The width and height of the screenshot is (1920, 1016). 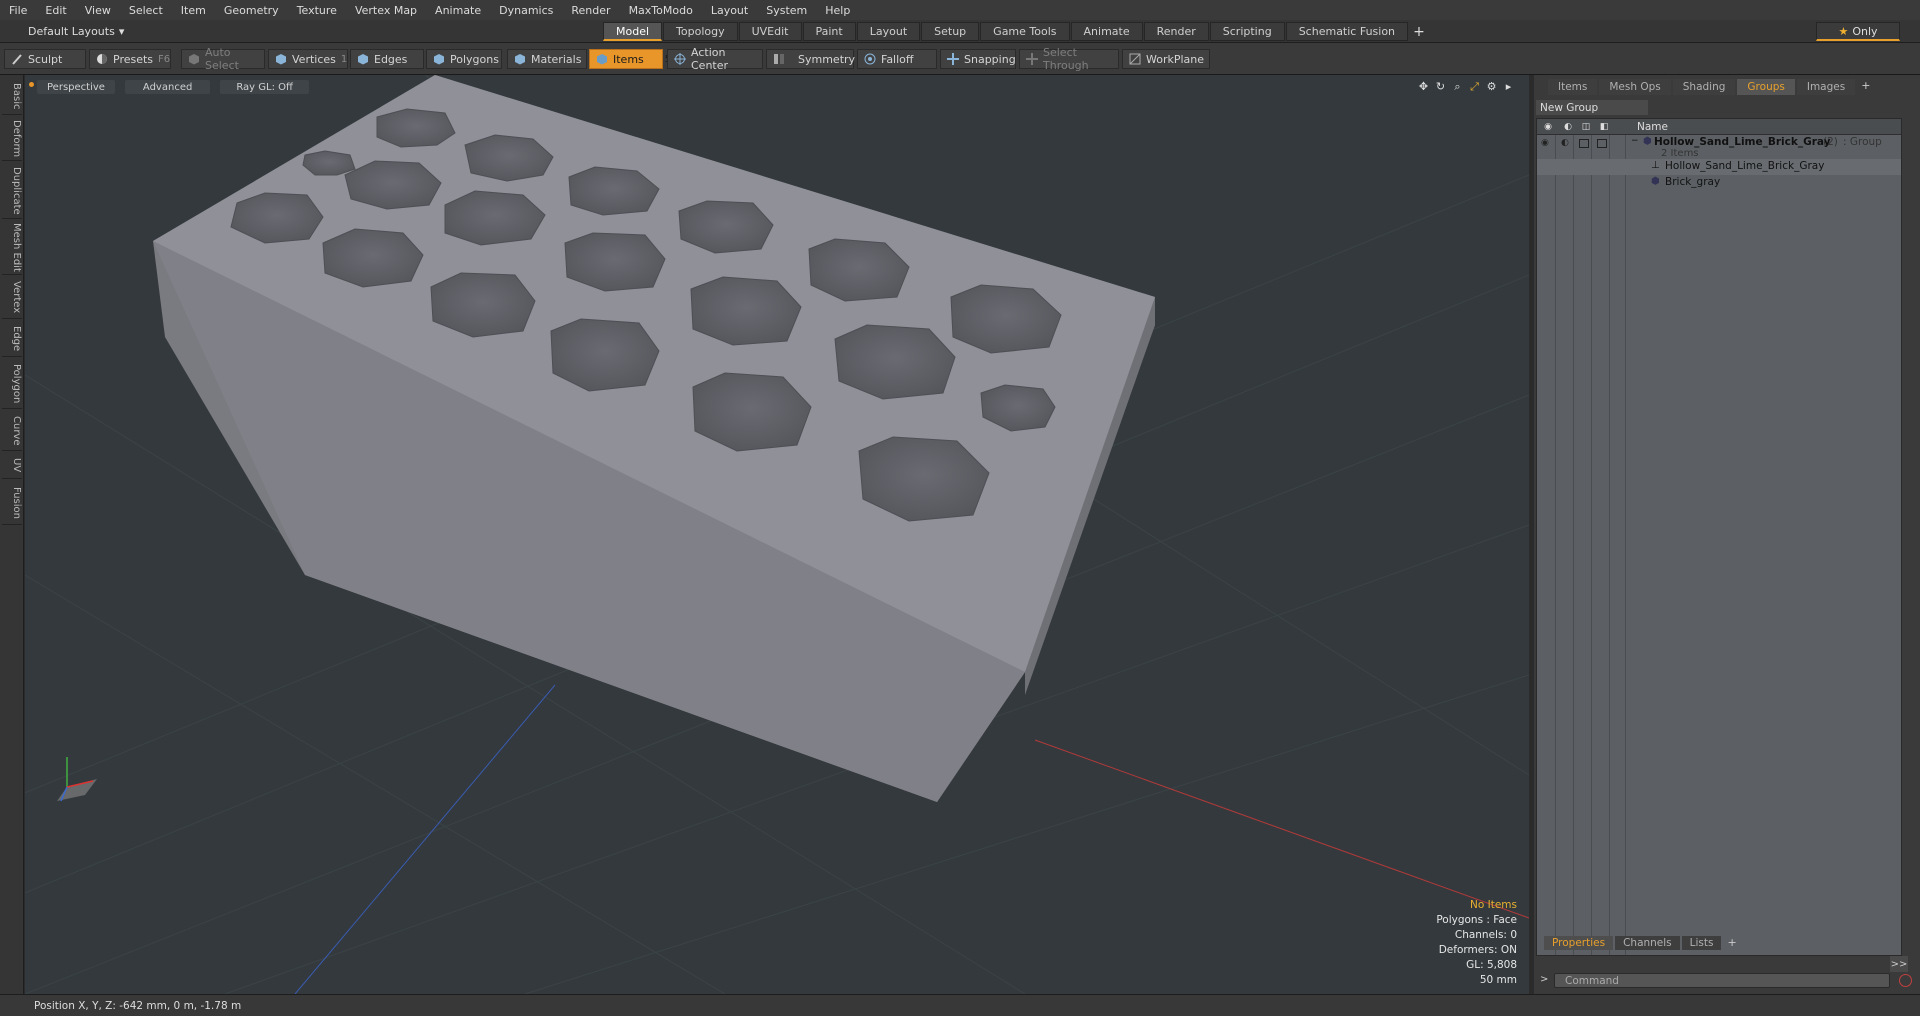 What do you see at coordinates (130, 59) in the screenshot?
I see `presets-button: Presets F6` at bounding box center [130, 59].